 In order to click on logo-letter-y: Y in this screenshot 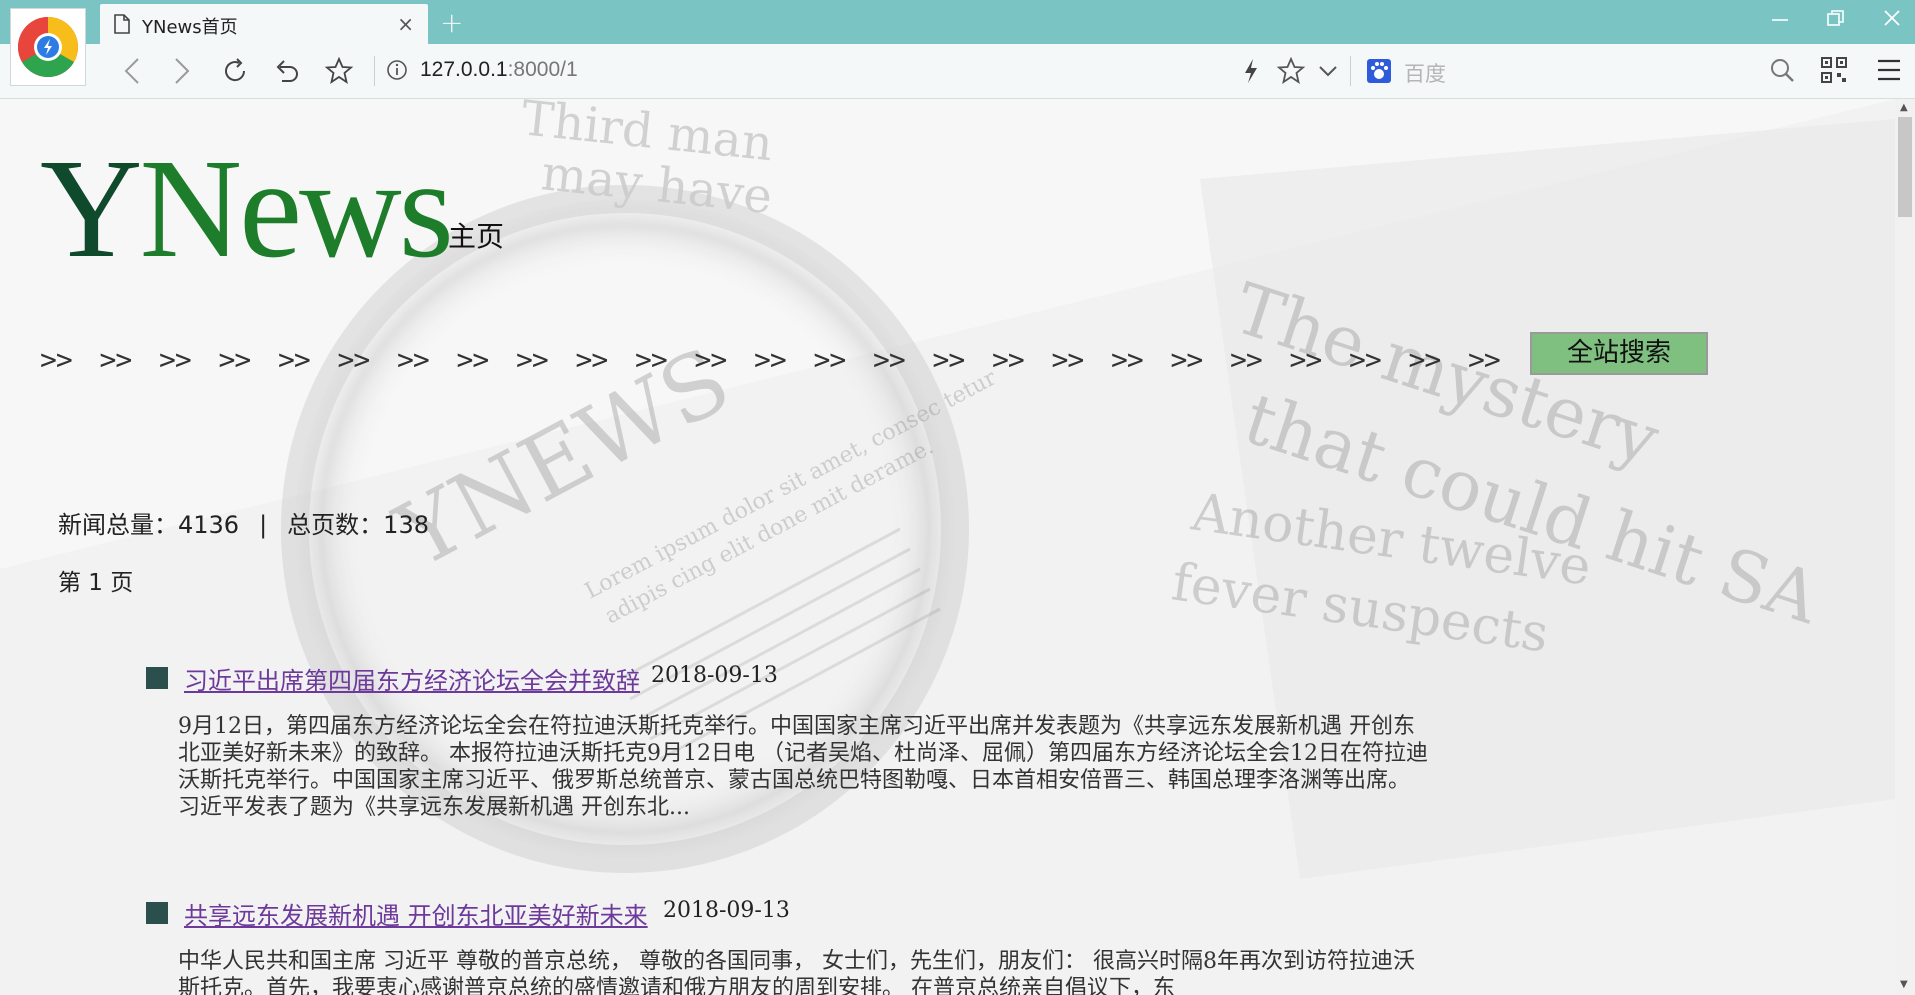, I will do `click(91, 208)`.